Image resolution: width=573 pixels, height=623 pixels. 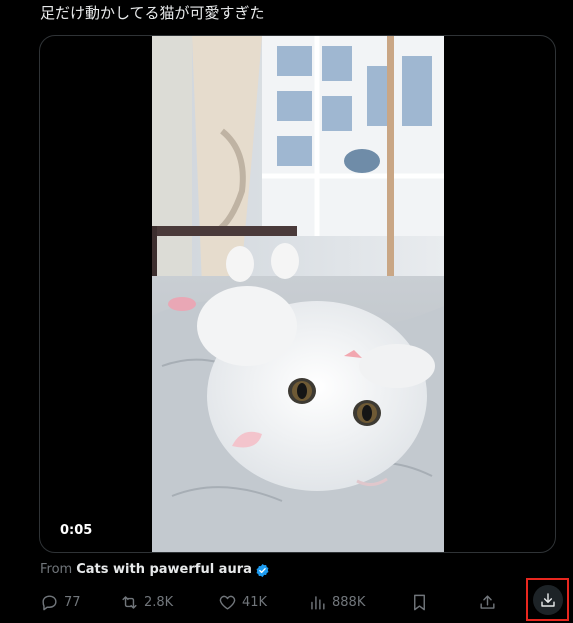 What do you see at coordinates (547, 599) in the screenshot?
I see `highlight-box` at bounding box center [547, 599].